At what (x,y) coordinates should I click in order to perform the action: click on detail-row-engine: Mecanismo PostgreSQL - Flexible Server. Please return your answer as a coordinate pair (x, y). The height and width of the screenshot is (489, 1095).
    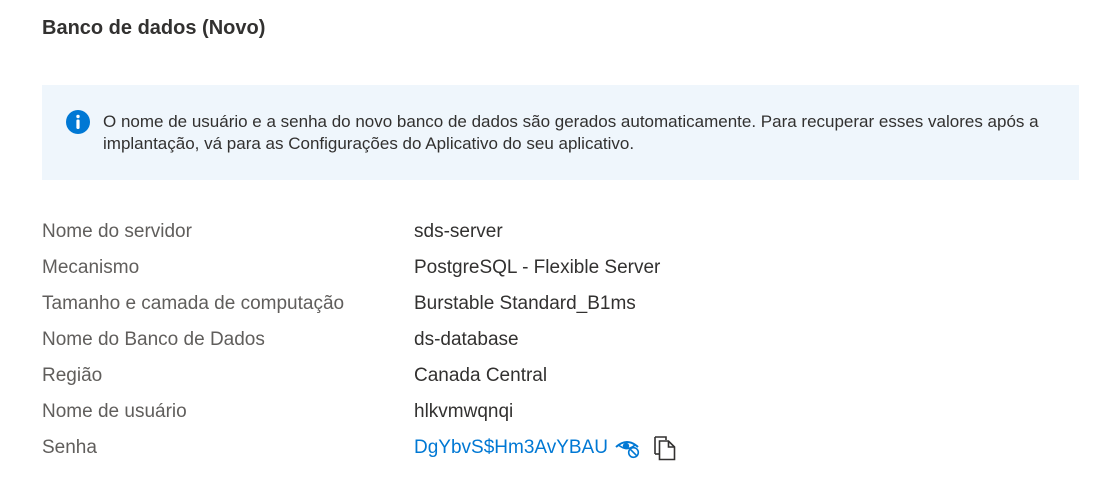
    Looking at the image, I should click on (542, 268).